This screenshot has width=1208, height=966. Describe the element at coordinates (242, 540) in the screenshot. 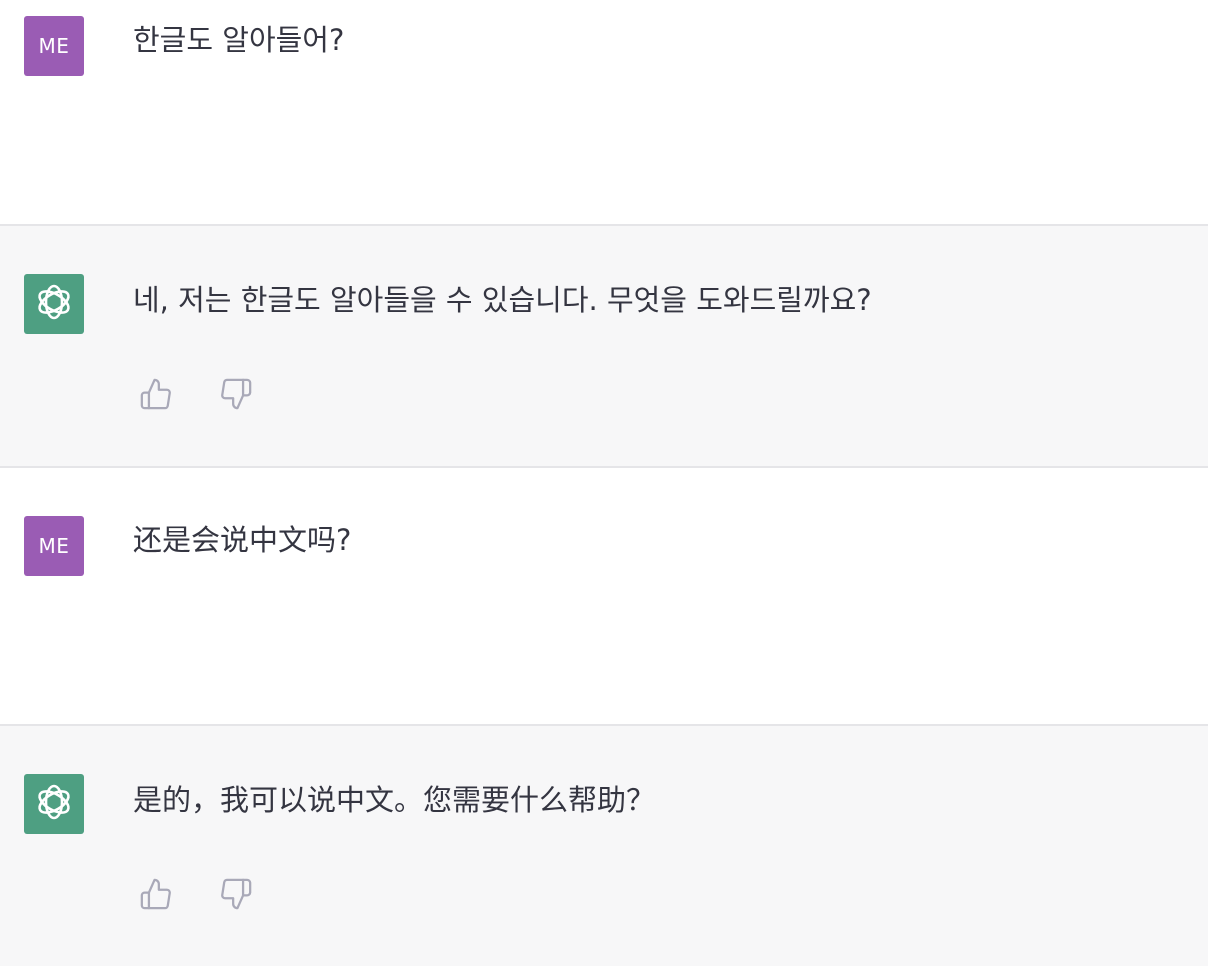

I see `message-text: 还是会说中文吗?` at that location.